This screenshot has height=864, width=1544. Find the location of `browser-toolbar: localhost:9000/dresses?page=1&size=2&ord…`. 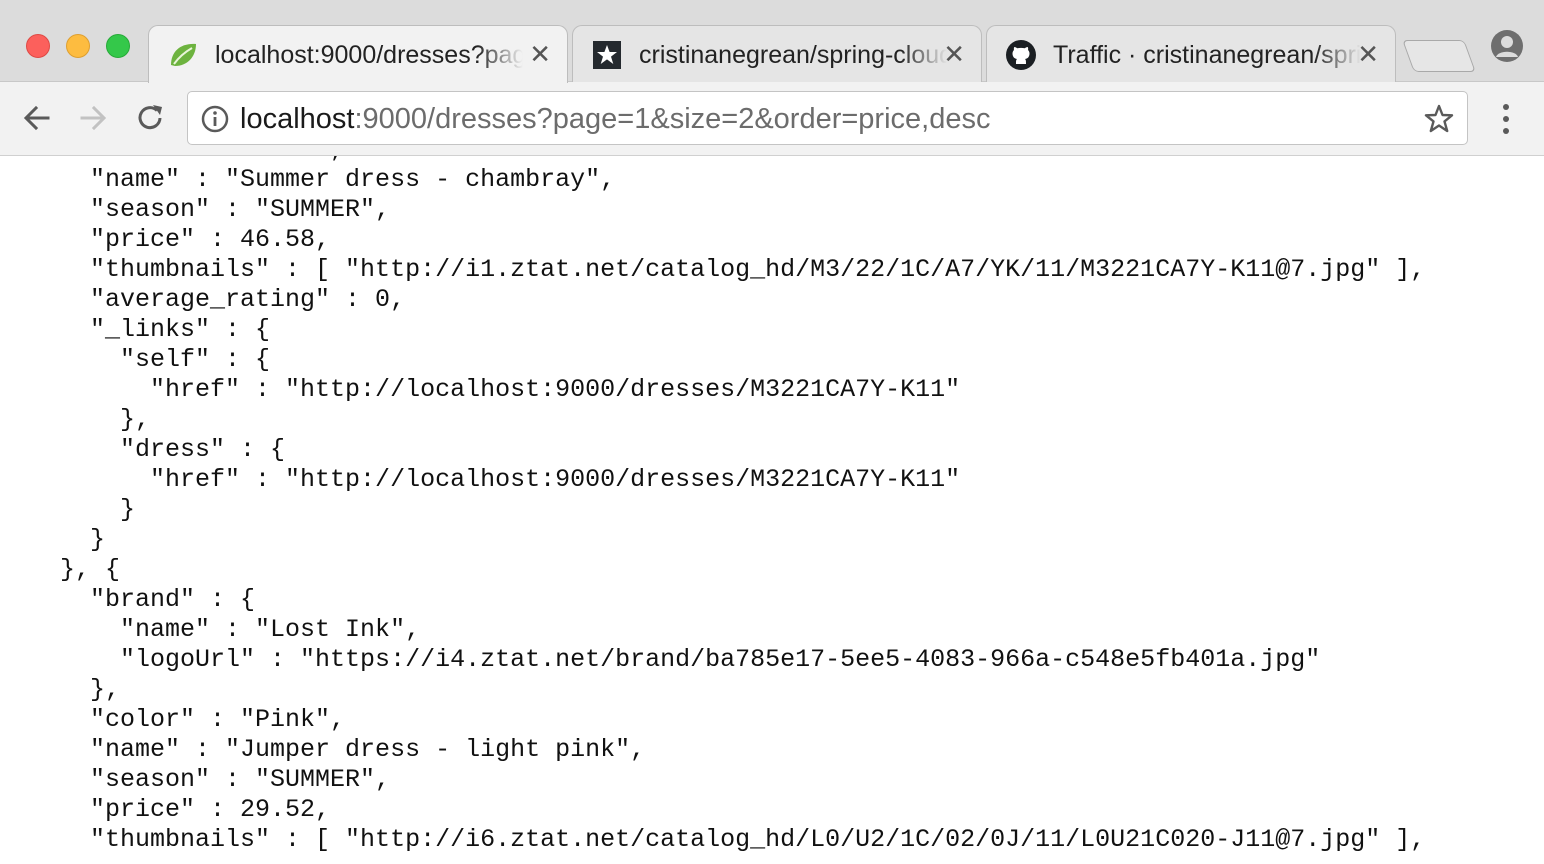

browser-toolbar: localhost:9000/dresses?page=1&size=2&ord… is located at coordinates (772, 119).